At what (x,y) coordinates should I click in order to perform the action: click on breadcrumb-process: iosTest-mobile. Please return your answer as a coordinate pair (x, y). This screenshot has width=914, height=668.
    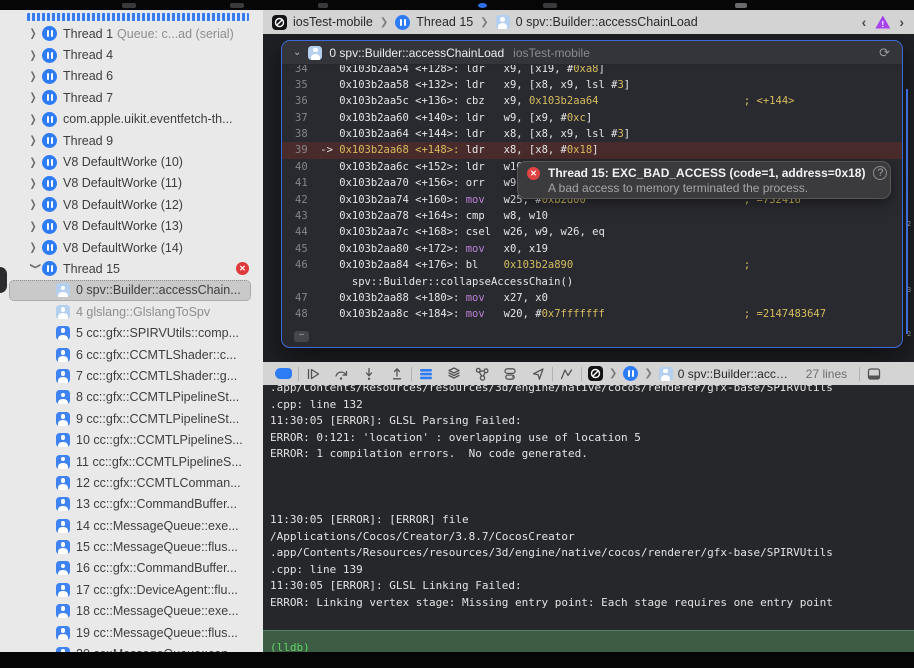
    Looking at the image, I should click on (333, 22).